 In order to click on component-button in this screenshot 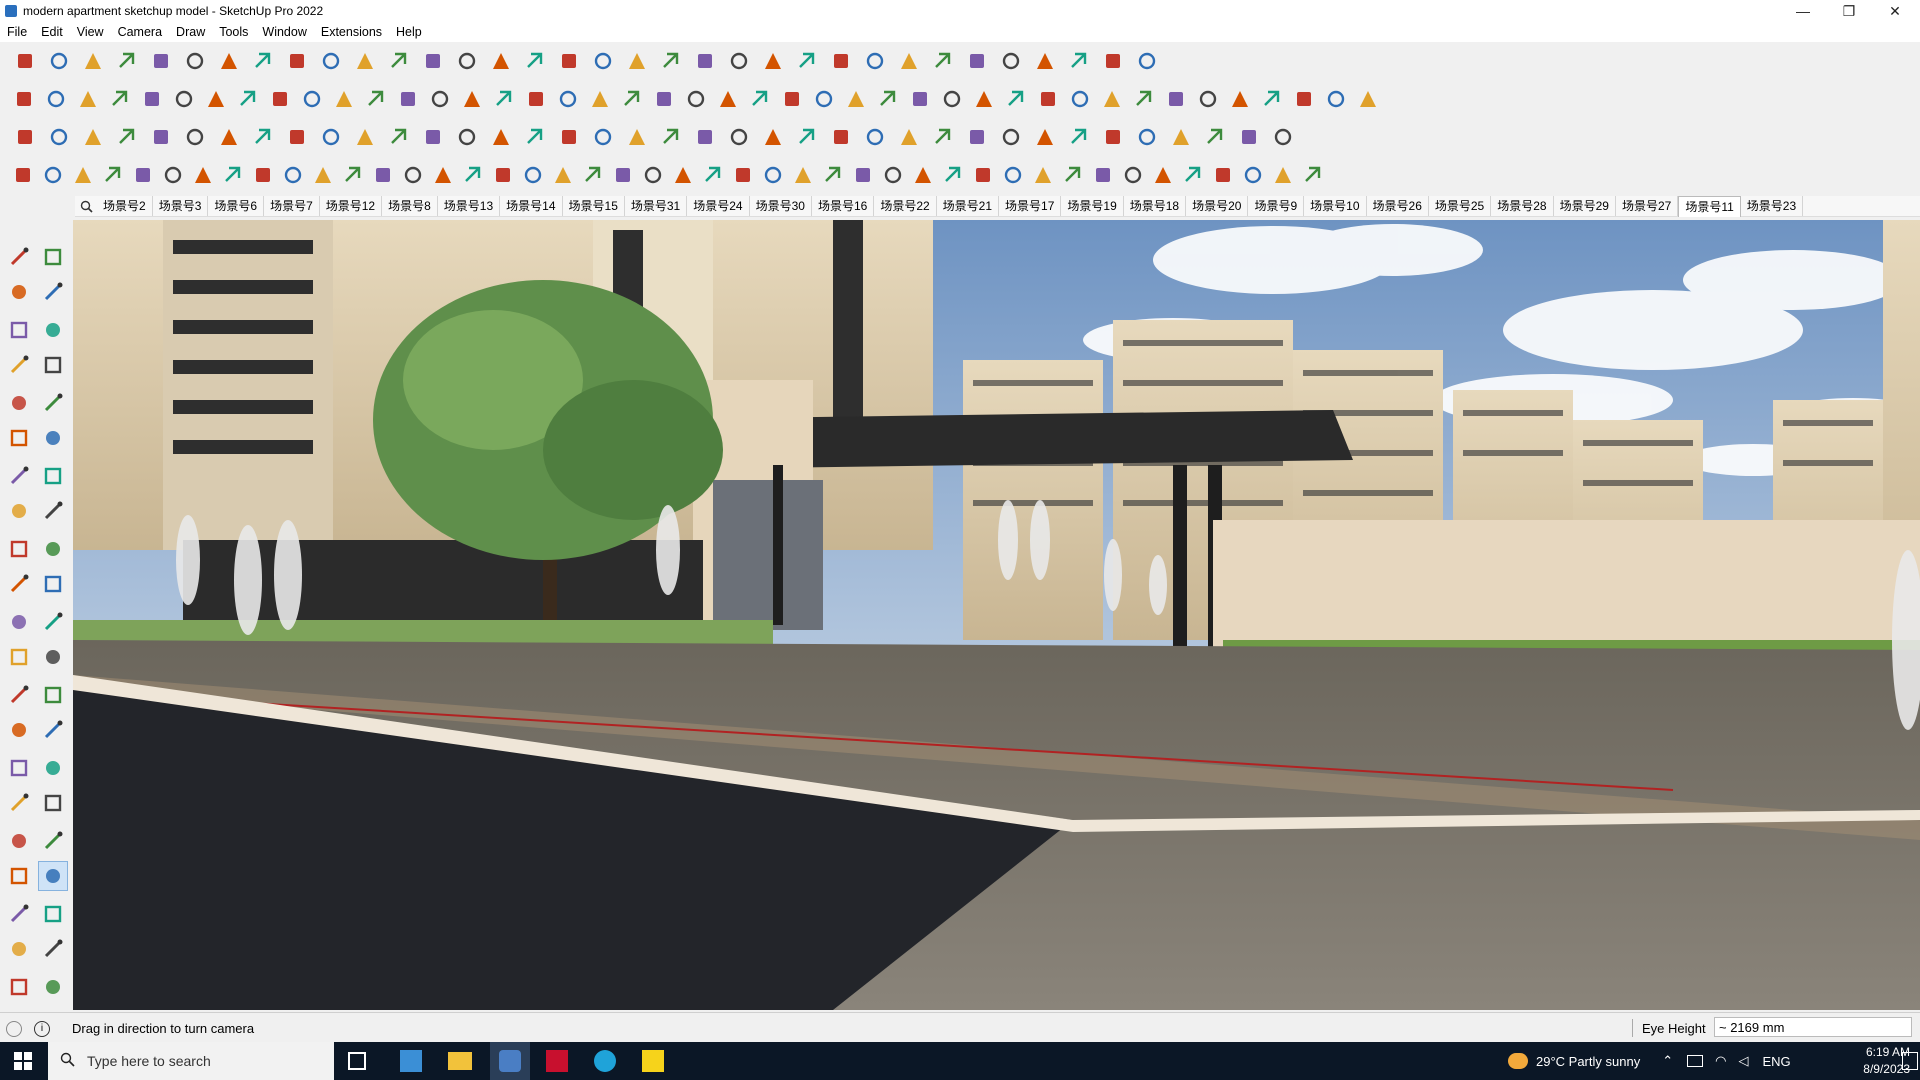, I will do `click(637, 61)`.